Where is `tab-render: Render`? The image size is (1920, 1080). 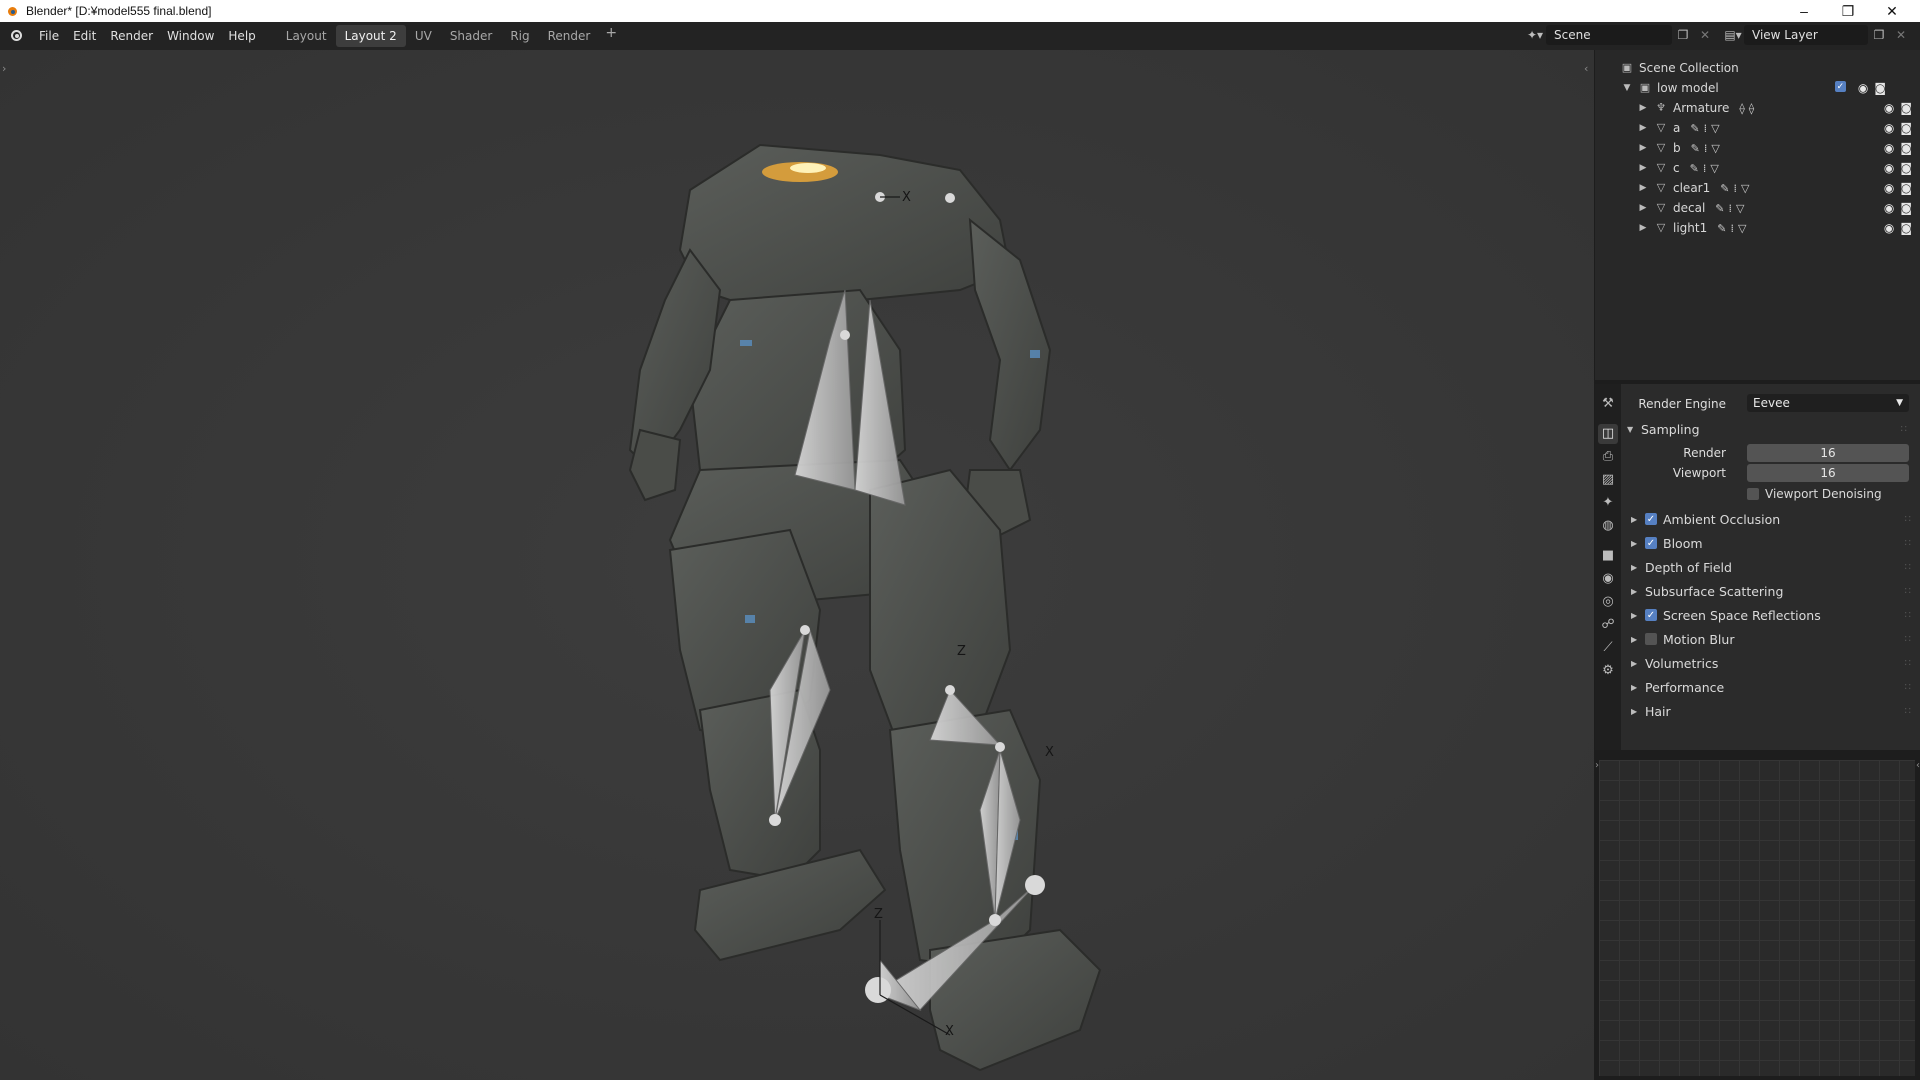
tab-render: Render is located at coordinates (569, 36).